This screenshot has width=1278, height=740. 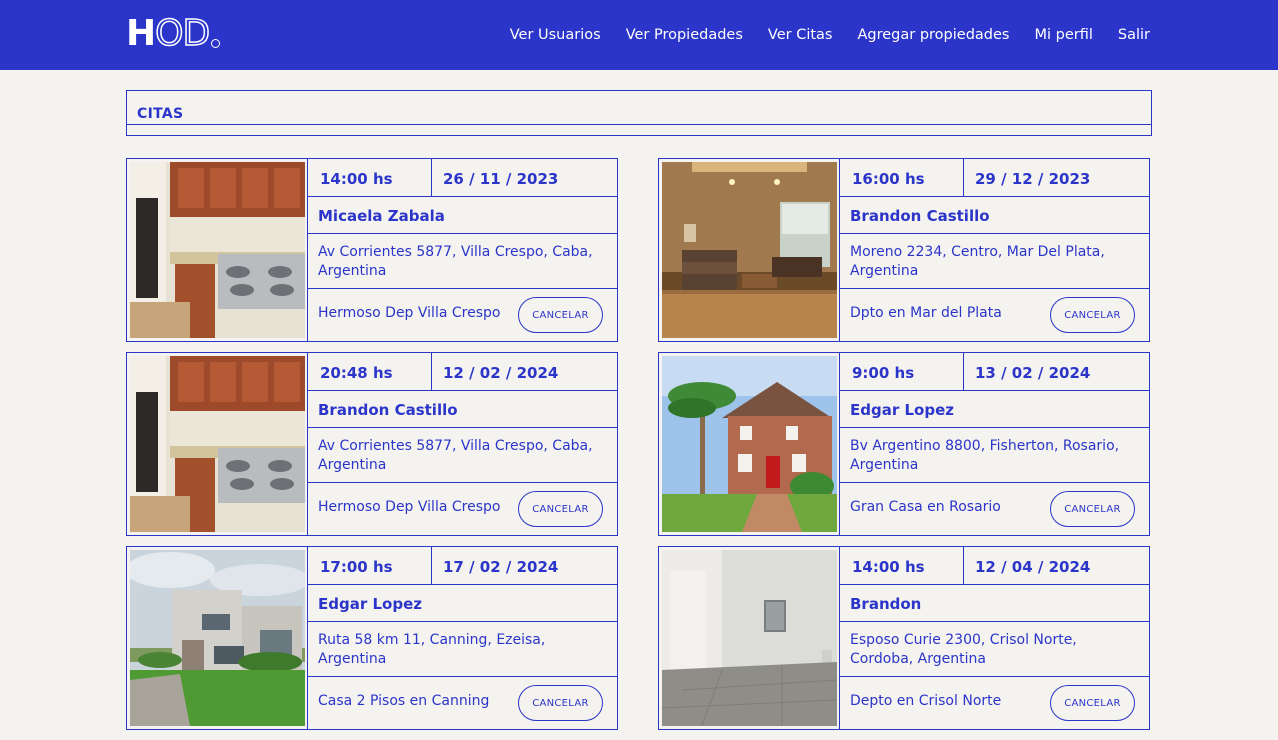 I want to click on nav-ver-usuarios: Ver Usuarios, so click(x=555, y=35).